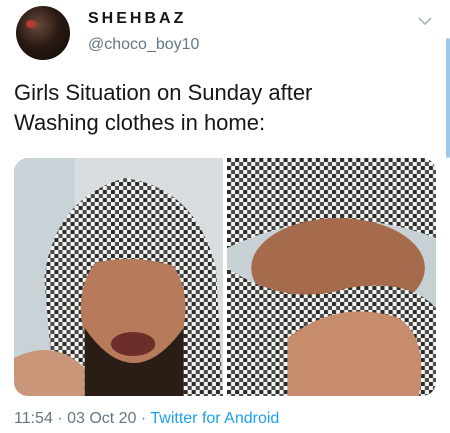 The height and width of the screenshot is (433, 450). I want to click on tweet-text-line: Washing clothes in home:, so click(140, 122).